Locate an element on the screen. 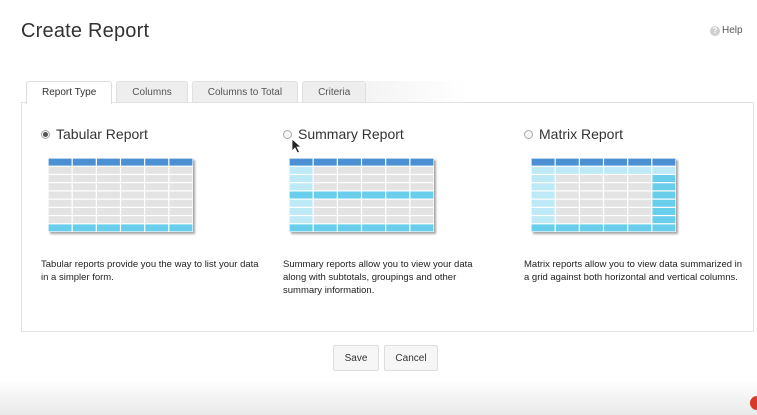  save-button: Save is located at coordinates (356, 358).